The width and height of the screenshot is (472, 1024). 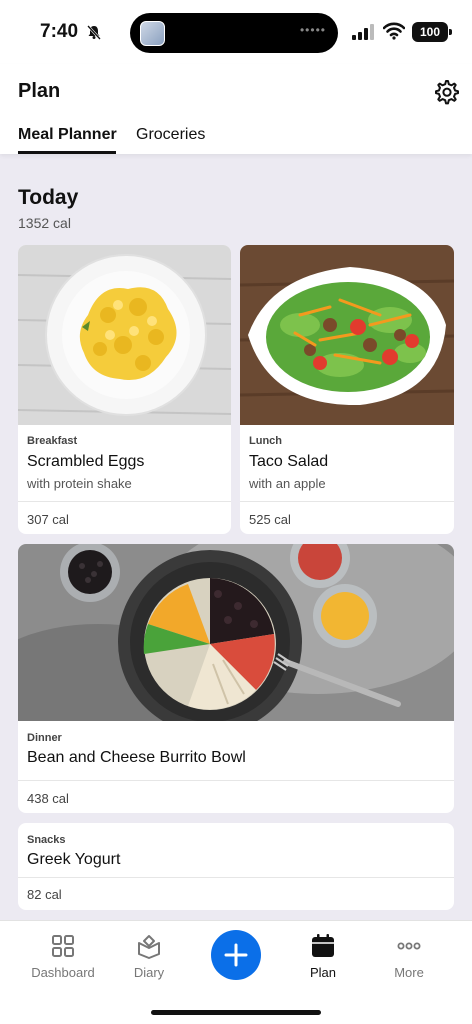 What do you see at coordinates (409, 946) in the screenshot?
I see `more-dots-icon` at bounding box center [409, 946].